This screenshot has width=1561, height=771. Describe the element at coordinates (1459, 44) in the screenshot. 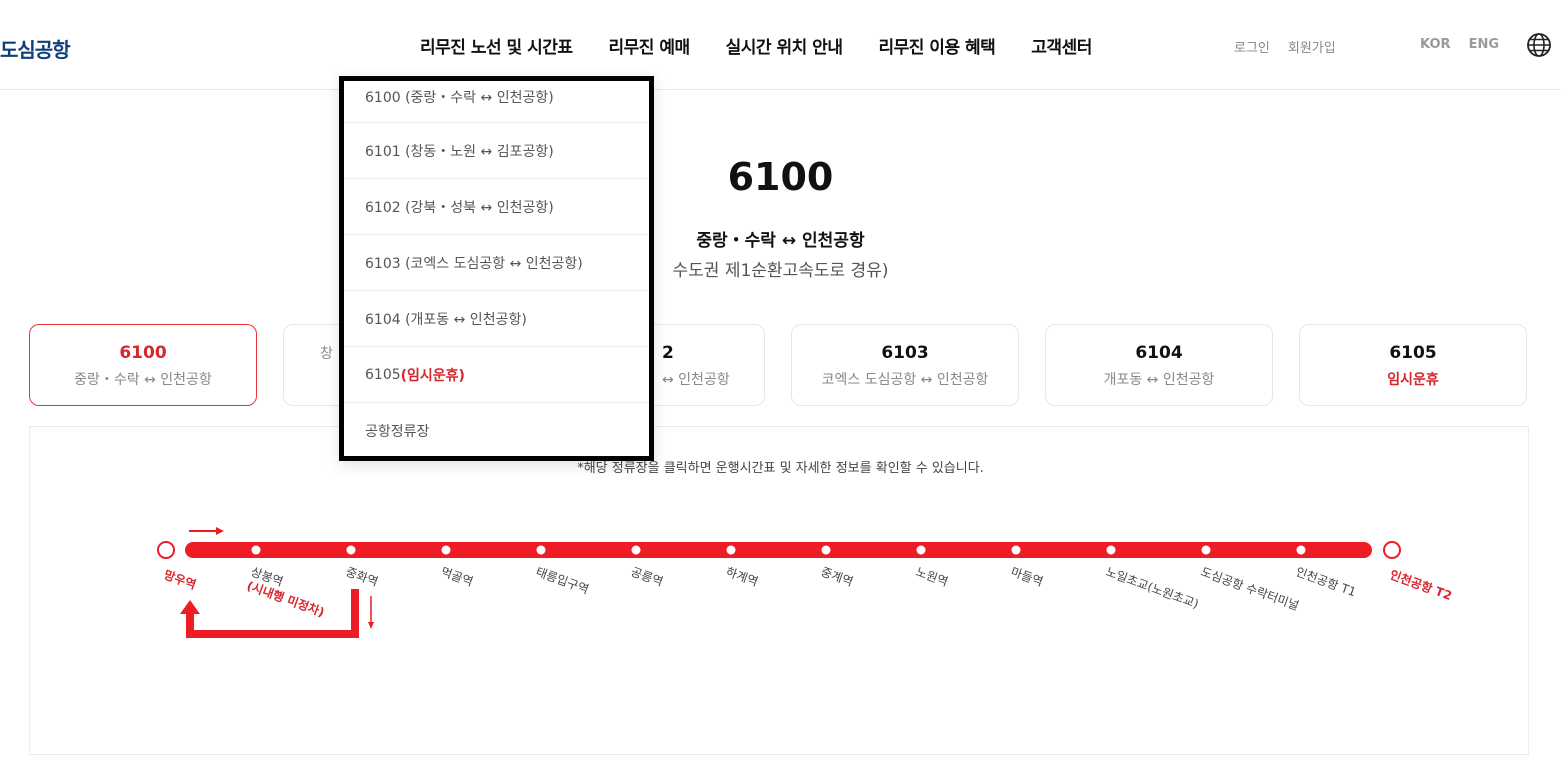

I see `language-switch: KOR ENG` at that location.